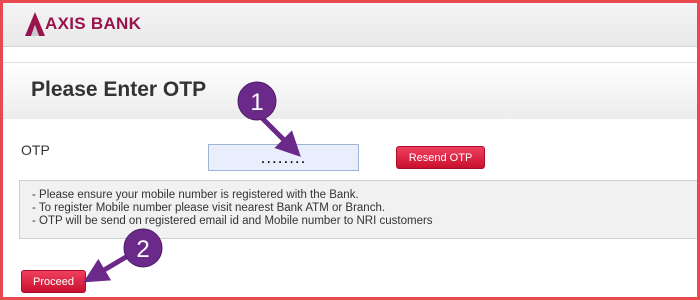 The height and width of the screenshot is (300, 700). What do you see at coordinates (35, 150) in the screenshot?
I see `otp-label: OTP` at bounding box center [35, 150].